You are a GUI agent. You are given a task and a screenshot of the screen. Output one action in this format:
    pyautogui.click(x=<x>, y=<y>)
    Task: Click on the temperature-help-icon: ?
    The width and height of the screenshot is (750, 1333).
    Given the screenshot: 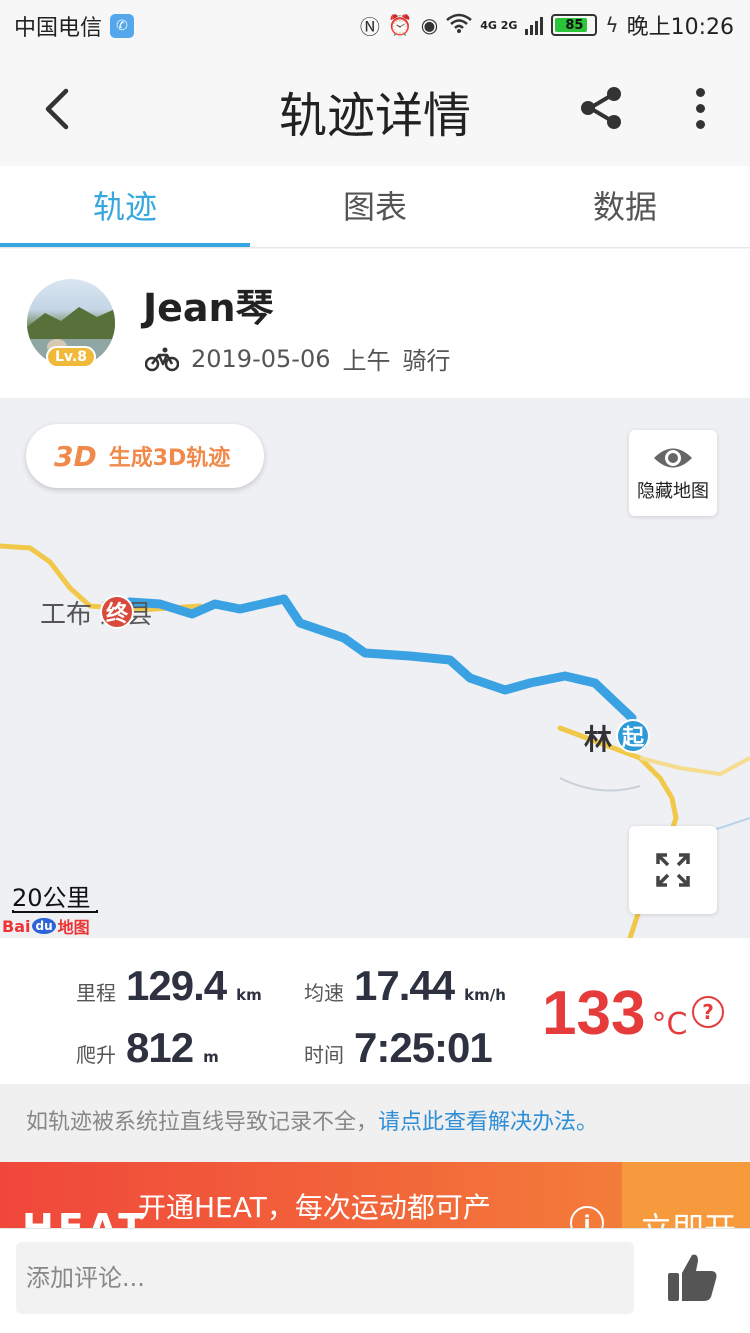 What is the action you would take?
    pyautogui.click(x=708, y=1012)
    